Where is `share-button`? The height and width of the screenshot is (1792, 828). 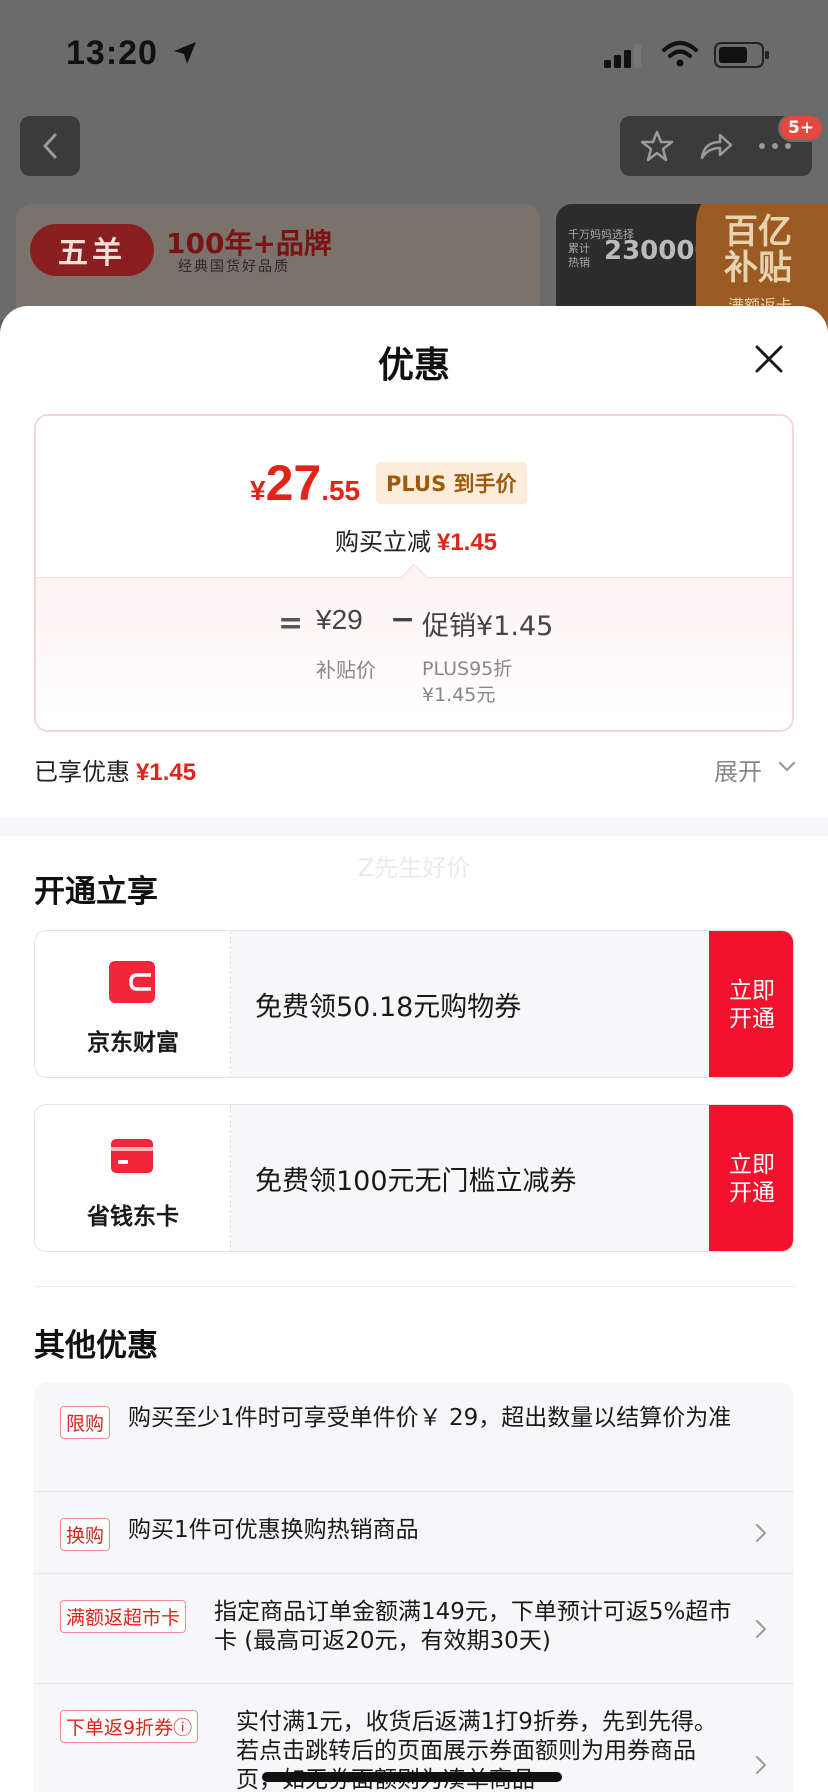 share-button is located at coordinates (716, 146).